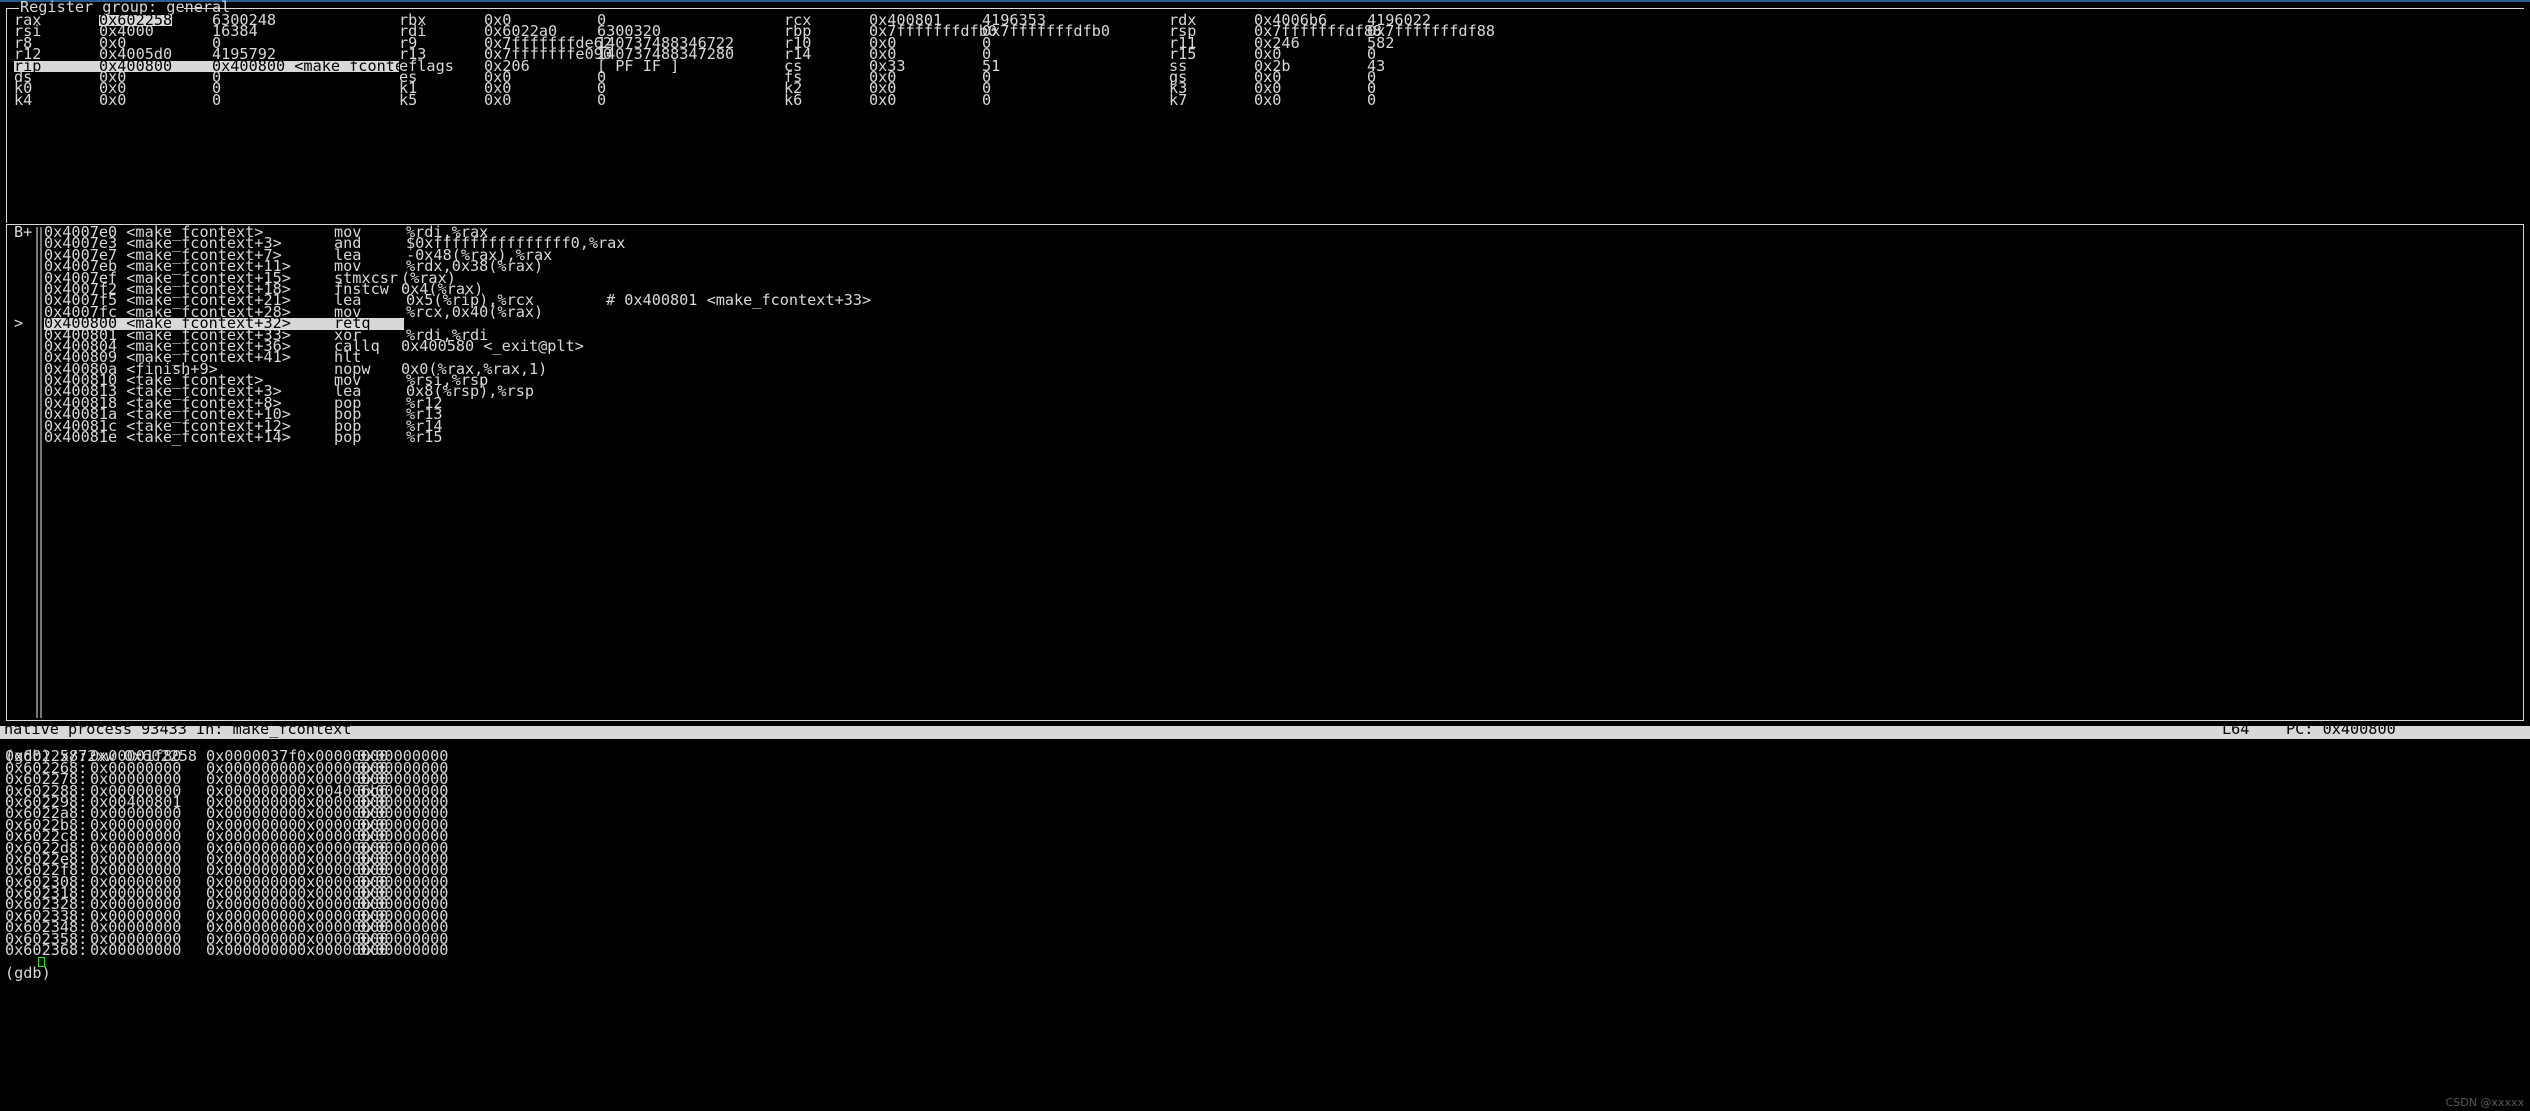 Image resolution: width=2530 pixels, height=1111 pixels. I want to click on register-hex-k7: 0x0, so click(1268, 99).